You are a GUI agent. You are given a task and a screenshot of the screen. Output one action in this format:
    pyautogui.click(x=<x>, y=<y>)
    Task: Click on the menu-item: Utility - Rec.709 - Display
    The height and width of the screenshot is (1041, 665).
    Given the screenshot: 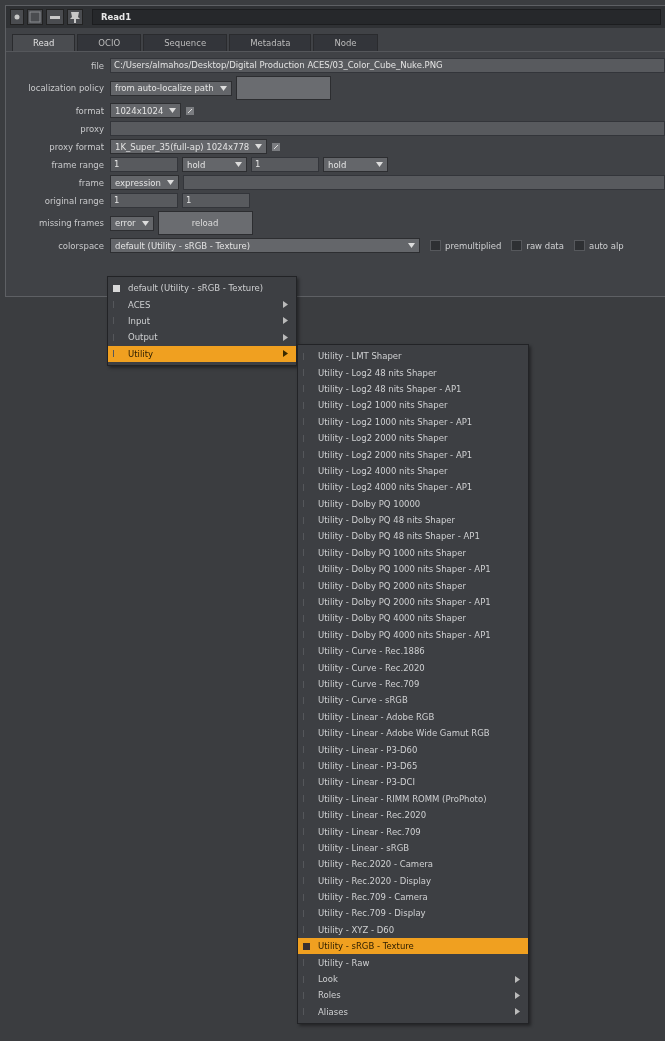 What is the action you would take?
    pyautogui.click(x=413, y=913)
    